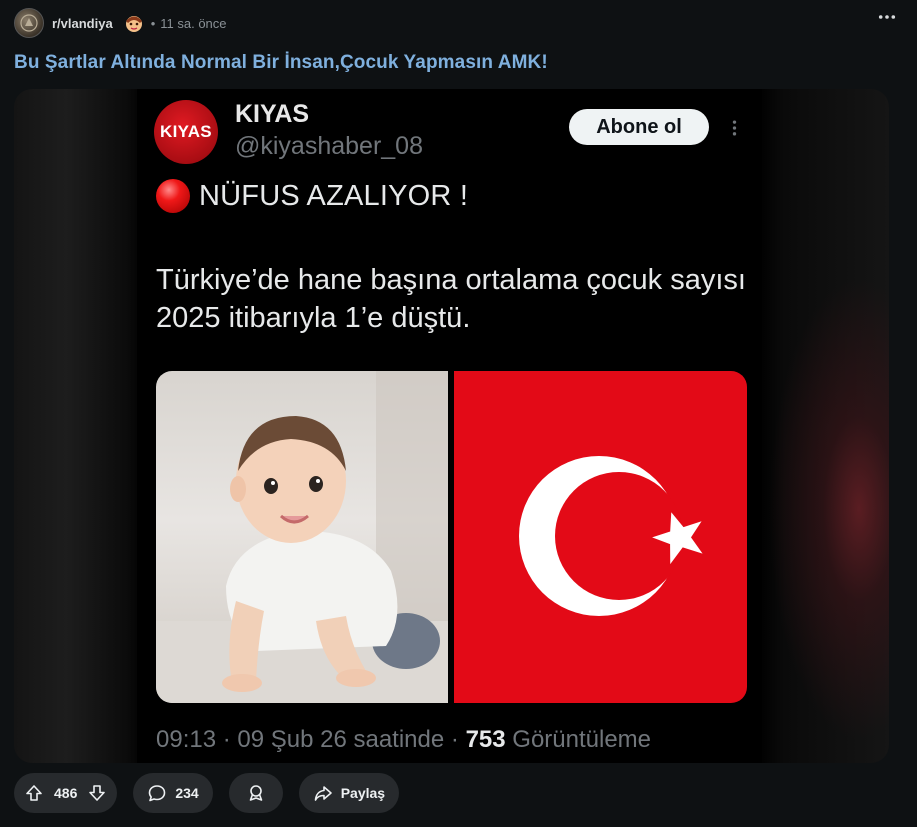 This screenshot has width=917, height=827. Describe the element at coordinates (600, 537) in the screenshot. I see `turkish-flag` at that location.